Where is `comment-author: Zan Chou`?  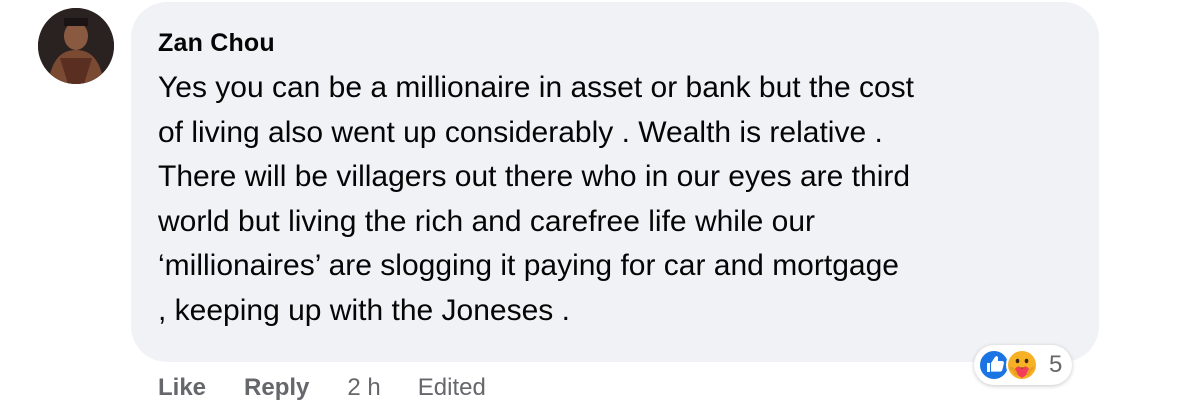
comment-author: Zan Chou is located at coordinates (216, 43).